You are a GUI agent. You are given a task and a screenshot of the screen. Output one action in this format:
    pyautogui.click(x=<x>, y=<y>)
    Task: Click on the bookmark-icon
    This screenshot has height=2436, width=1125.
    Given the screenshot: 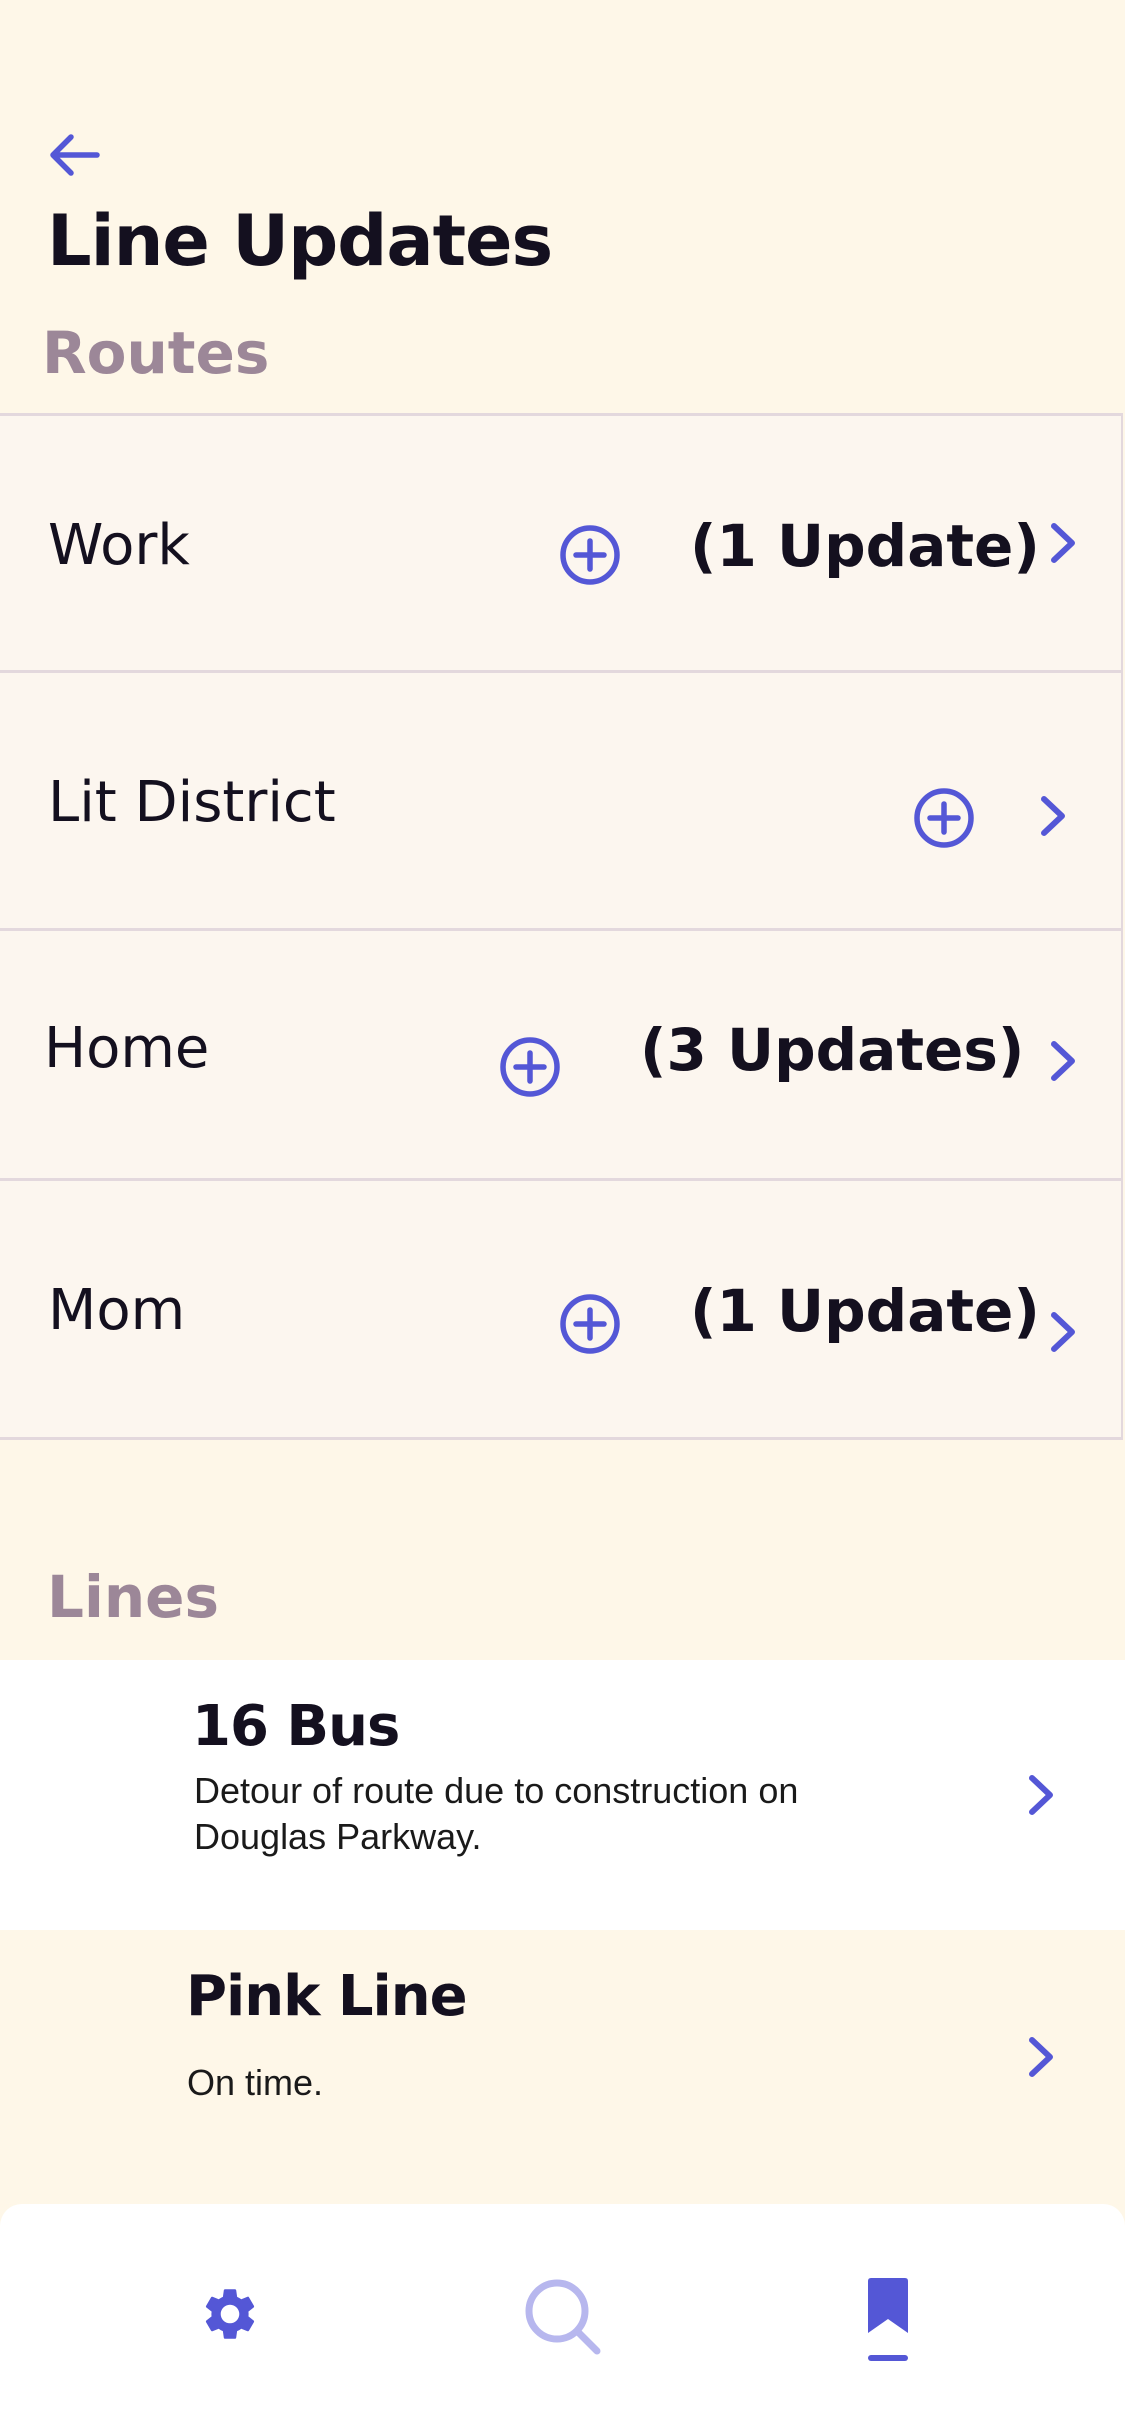 What is the action you would take?
    pyautogui.click(x=888, y=2305)
    